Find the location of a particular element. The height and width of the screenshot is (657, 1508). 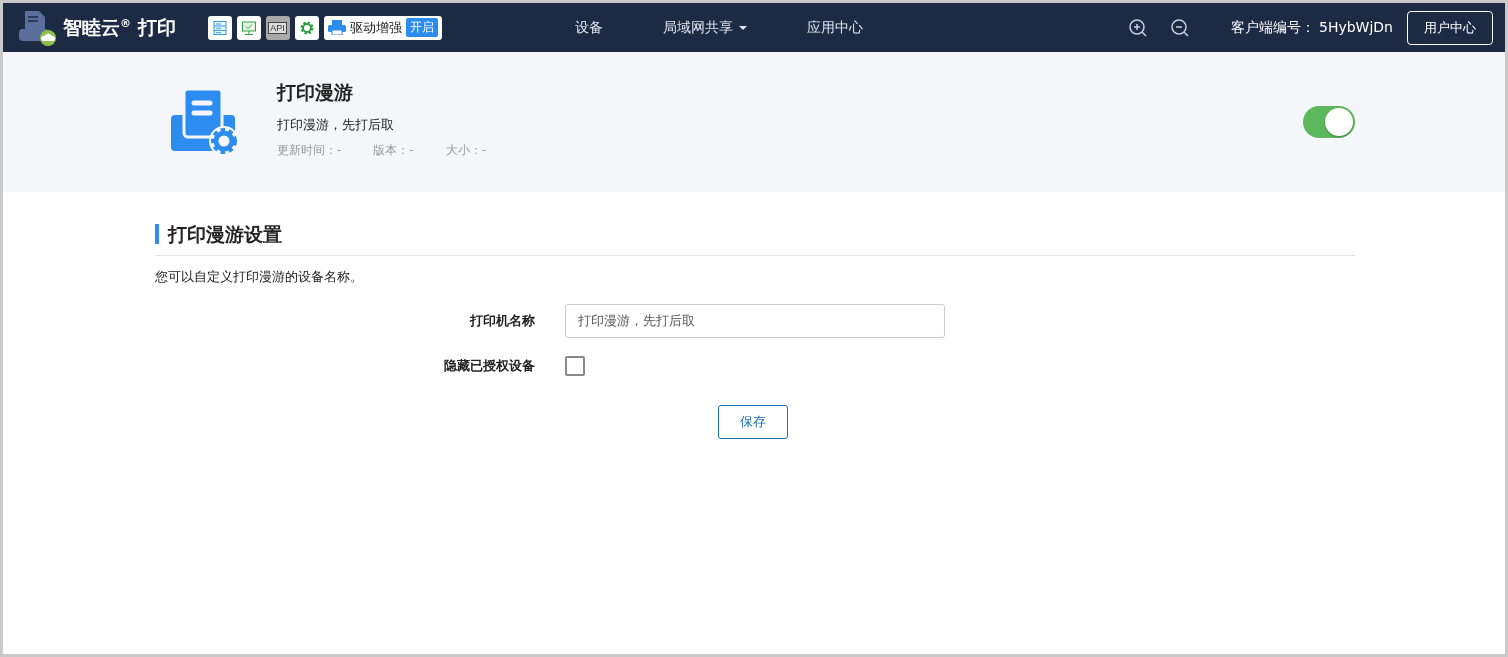

app-title: 打印漫游 is located at coordinates (315, 92).